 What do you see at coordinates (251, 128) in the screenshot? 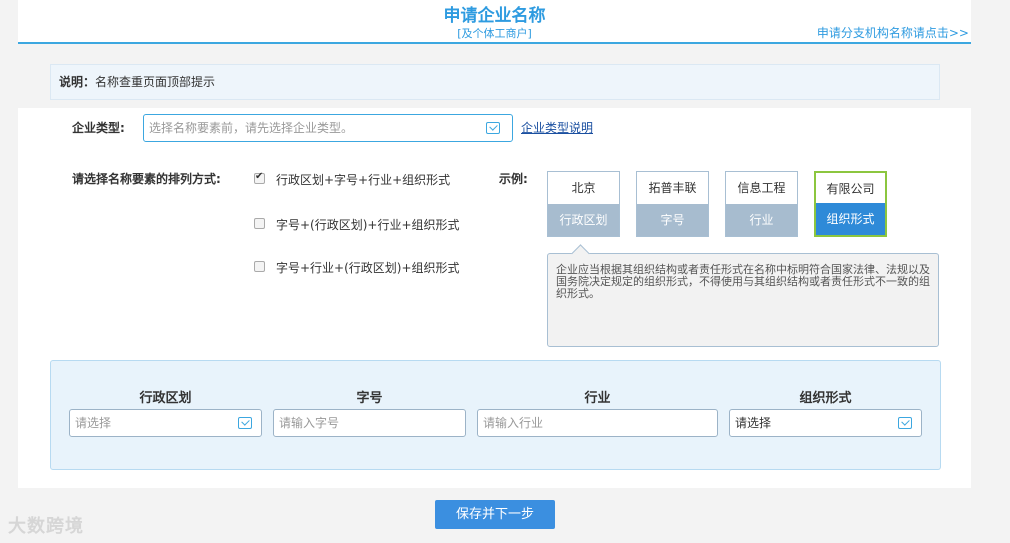
I see `company-type-placeholder: 选择名称要素前，请先选择企业类型。` at bounding box center [251, 128].